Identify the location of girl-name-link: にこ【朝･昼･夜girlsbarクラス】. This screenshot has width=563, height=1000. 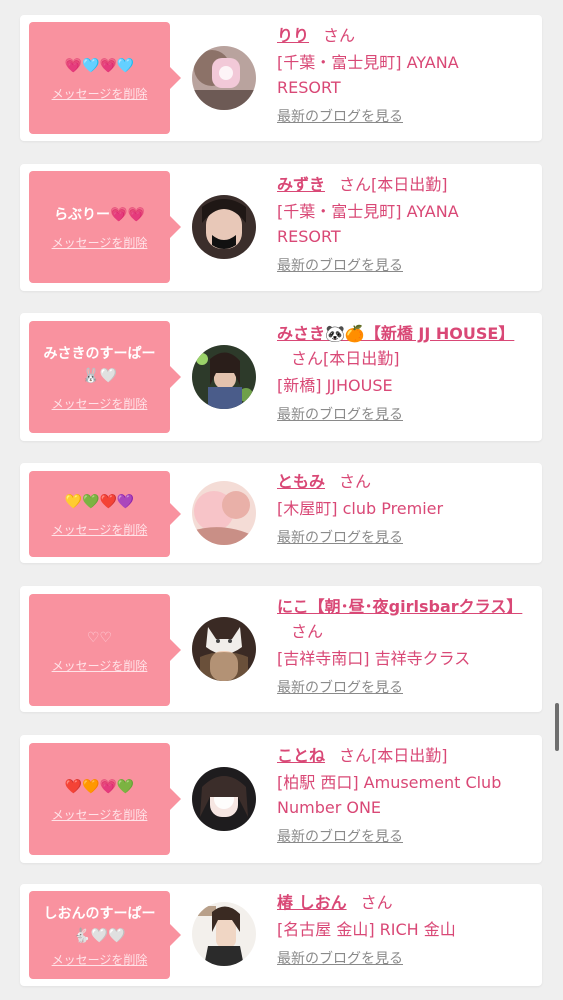
(399, 606).